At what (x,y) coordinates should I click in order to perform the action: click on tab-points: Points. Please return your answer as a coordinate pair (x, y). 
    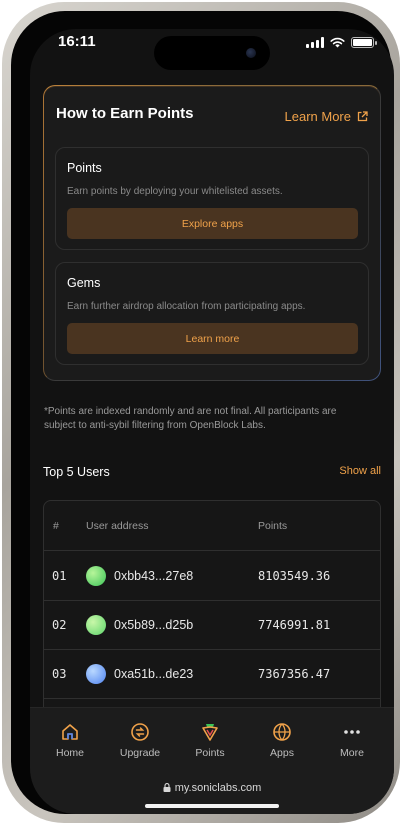
    Looking at the image, I should click on (210, 742).